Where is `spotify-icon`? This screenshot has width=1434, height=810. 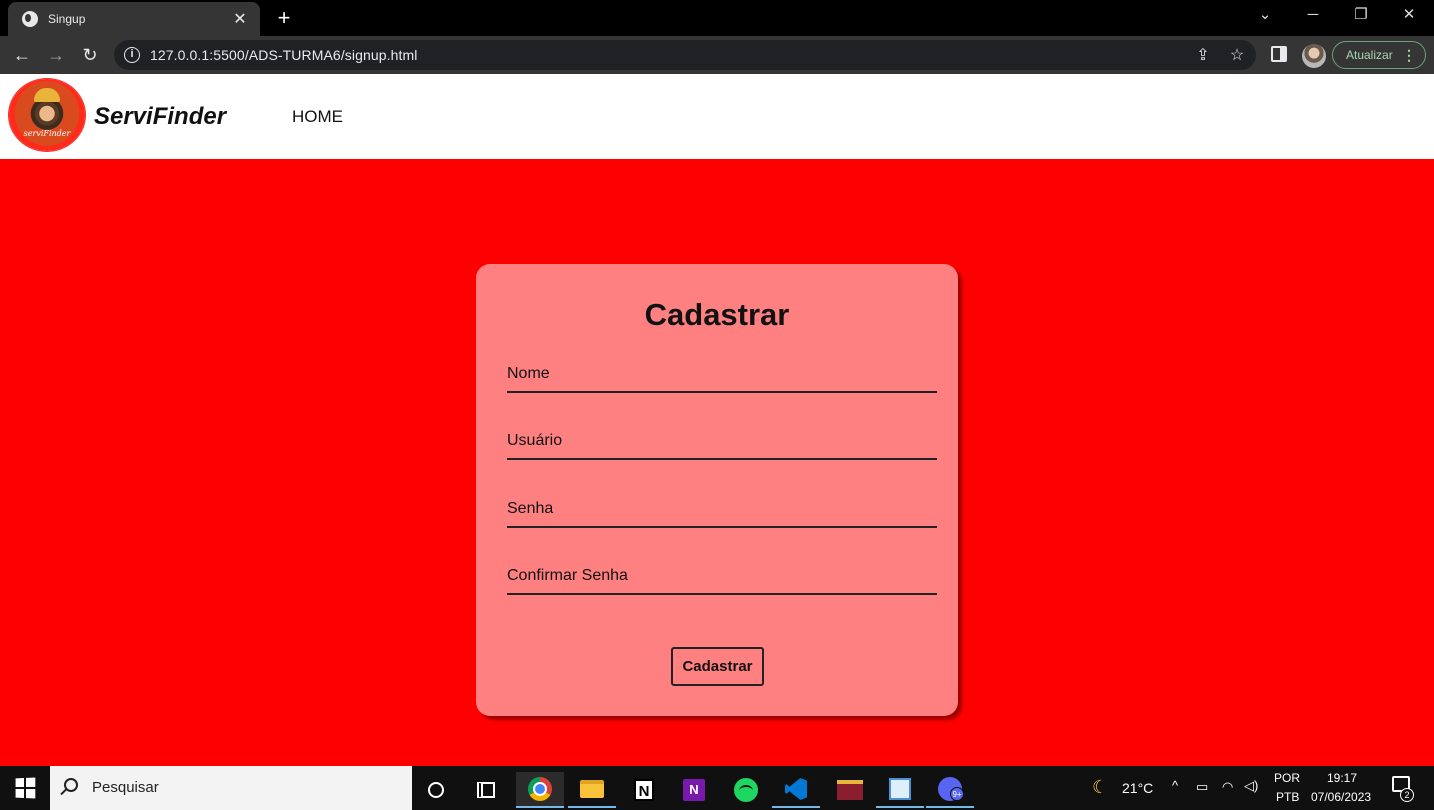 spotify-icon is located at coordinates (746, 790).